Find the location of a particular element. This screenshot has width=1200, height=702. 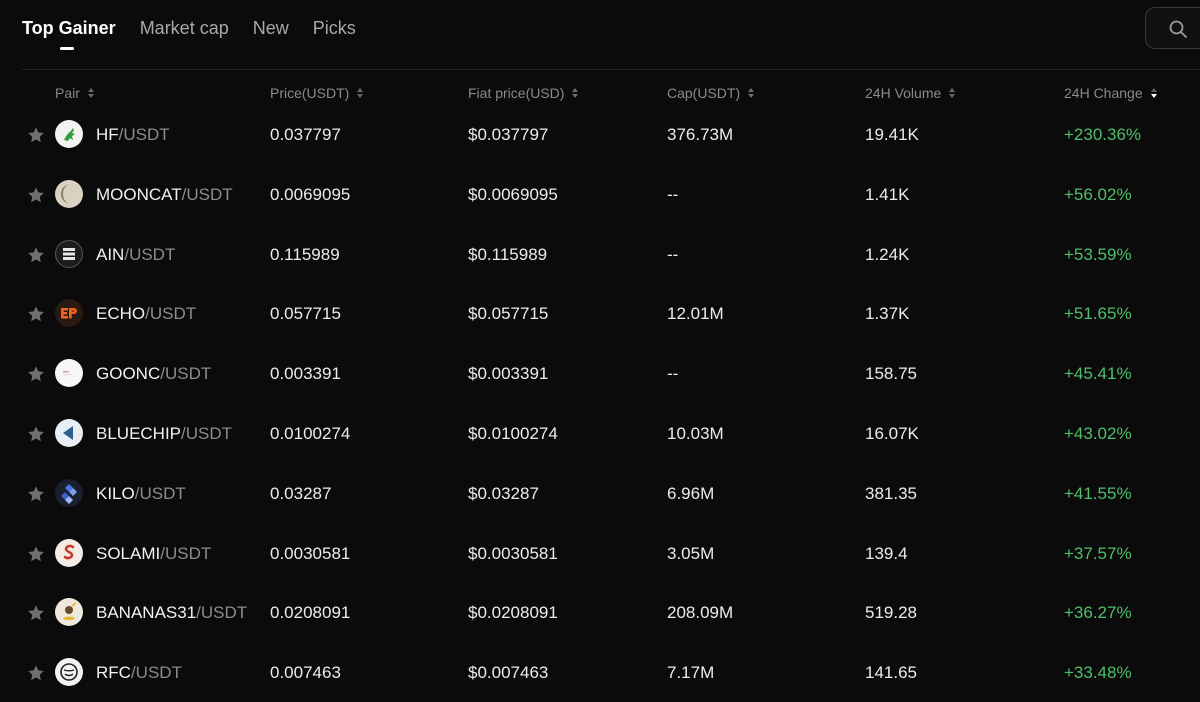

price-value: 0.057715 is located at coordinates (305, 314).